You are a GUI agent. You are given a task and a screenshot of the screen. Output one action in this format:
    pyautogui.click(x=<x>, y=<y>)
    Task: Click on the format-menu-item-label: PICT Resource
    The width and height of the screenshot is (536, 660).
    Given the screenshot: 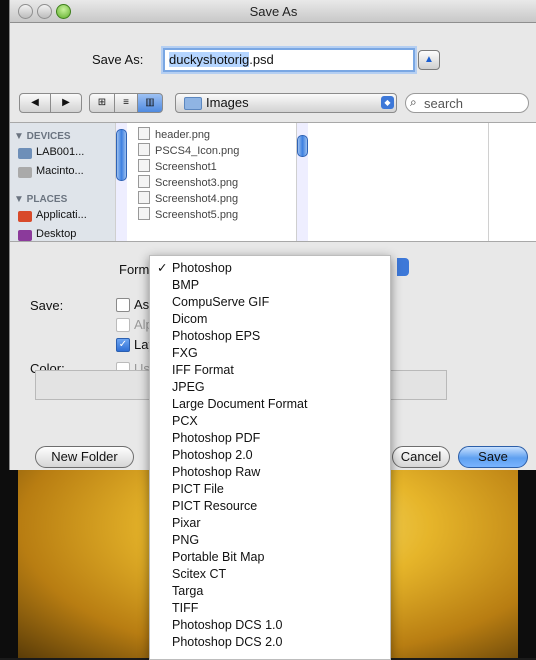 What is the action you would take?
    pyautogui.click(x=215, y=506)
    